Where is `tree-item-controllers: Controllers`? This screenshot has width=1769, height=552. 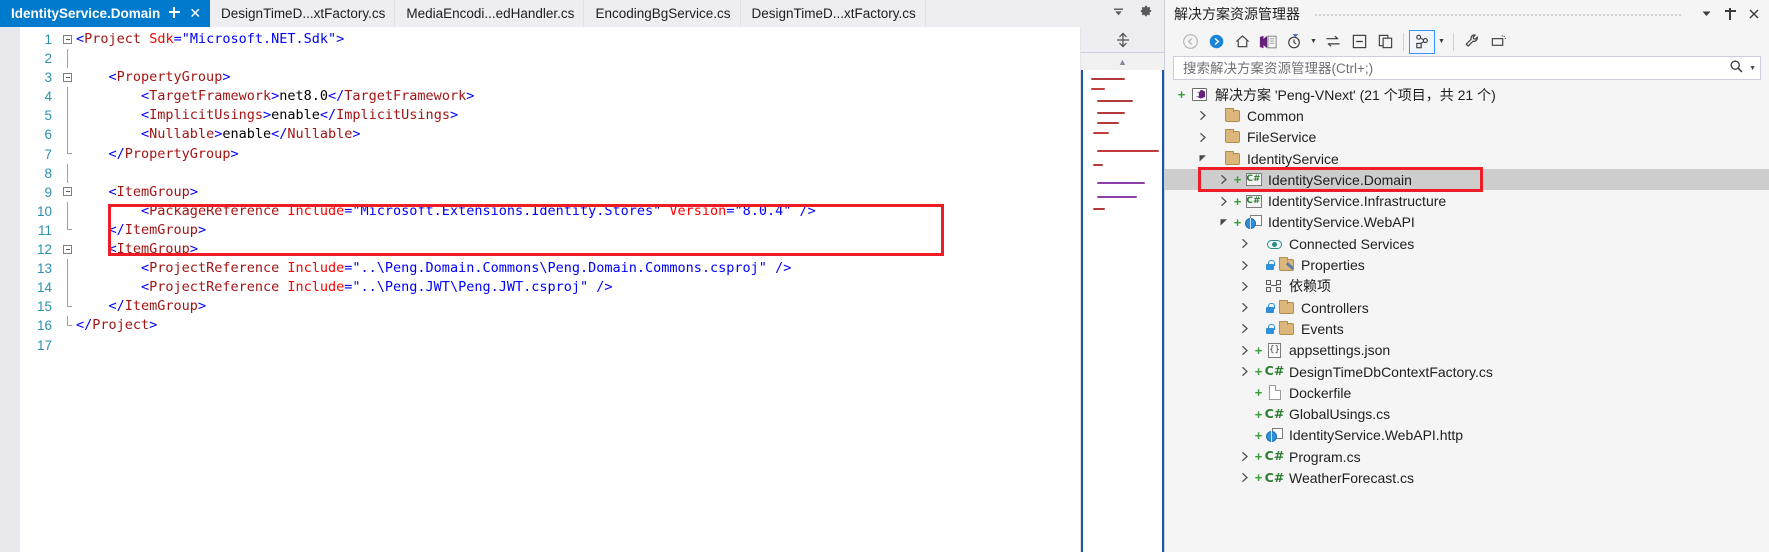 tree-item-controllers: Controllers is located at coordinates (1467, 307).